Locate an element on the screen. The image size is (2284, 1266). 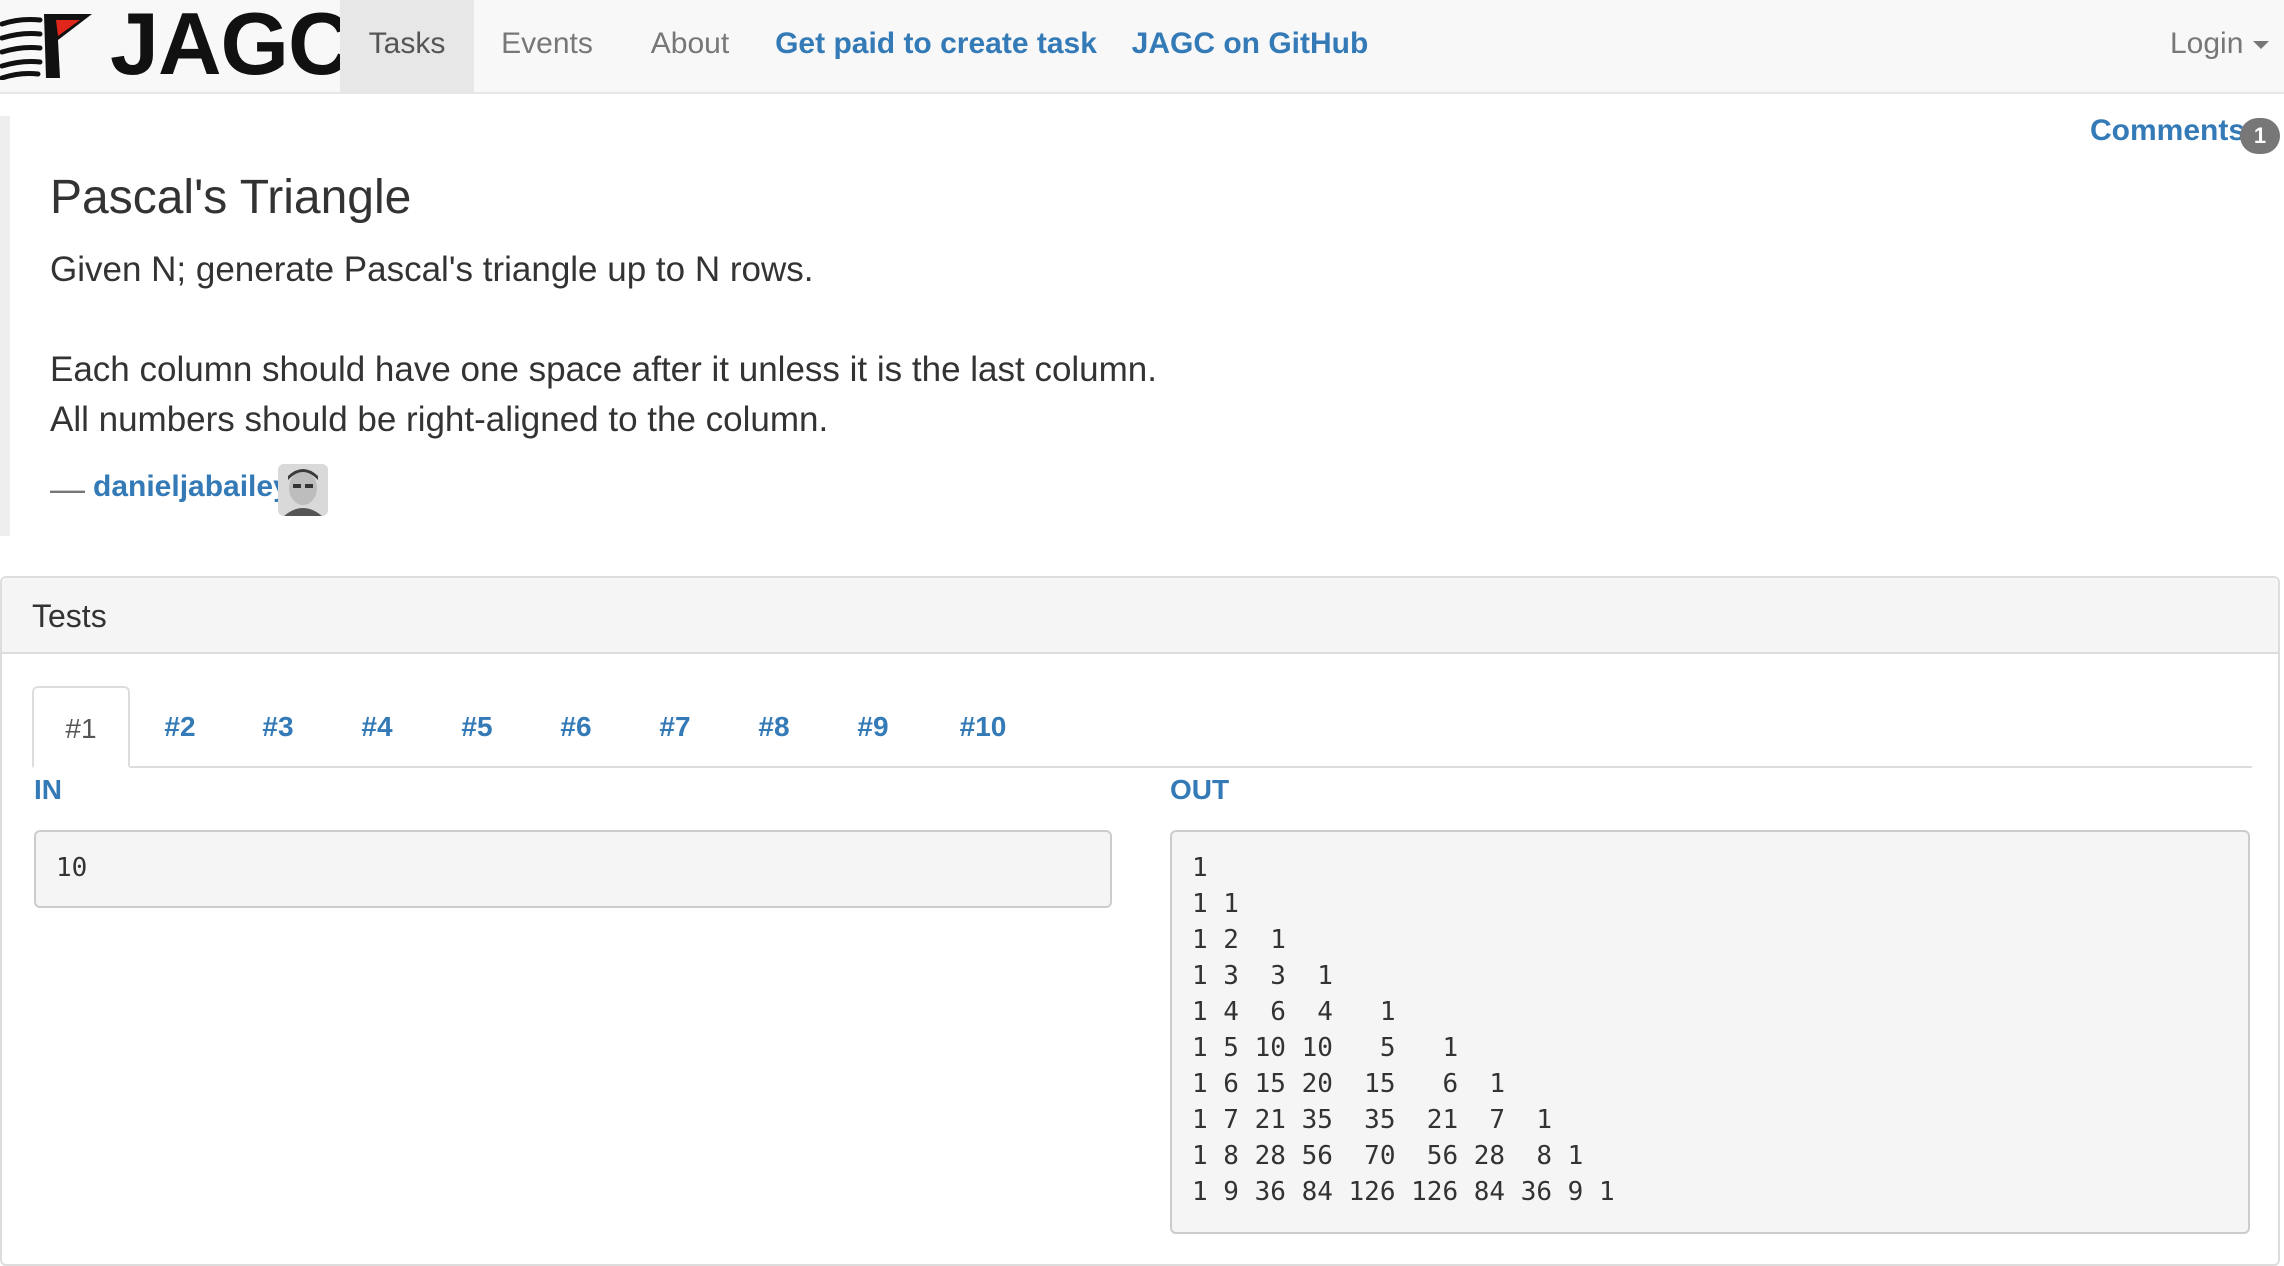
login-dropdown: Login is located at coordinates (2220, 46).